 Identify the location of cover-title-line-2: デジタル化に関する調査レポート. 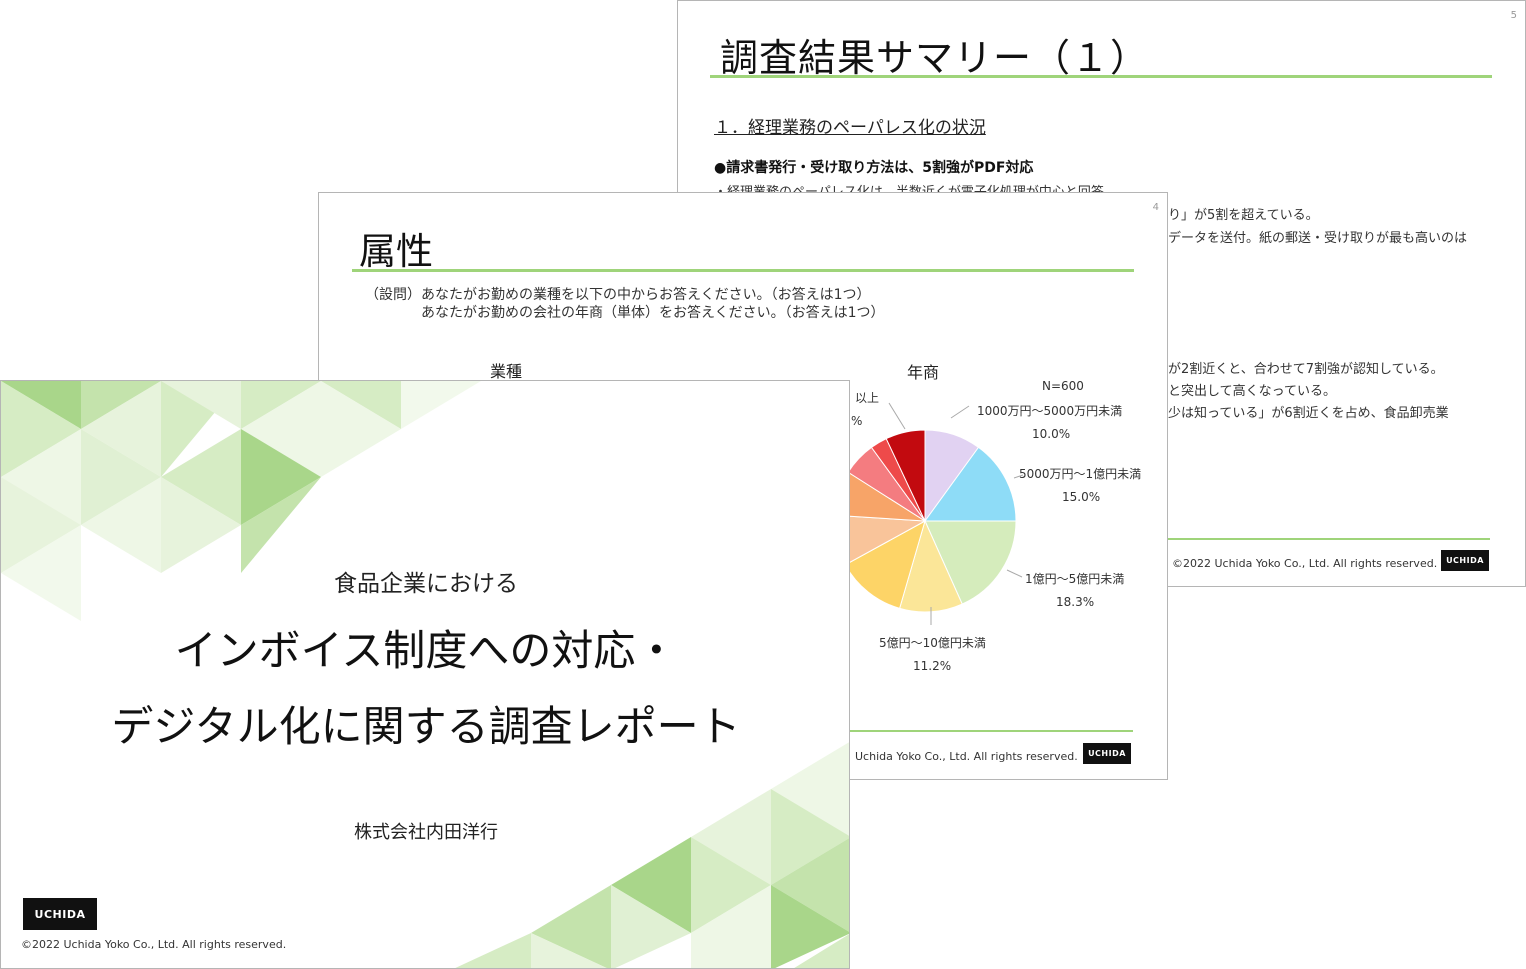
(426, 726).